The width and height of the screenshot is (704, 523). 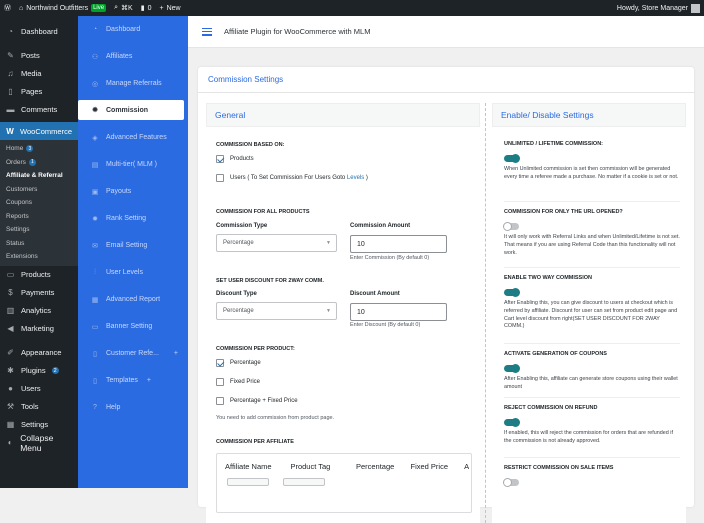 What do you see at coordinates (39, 176) in the screenshot?
I see `submenu-affiliate: Affiliate & Referral` at bounding box center [39, 176].